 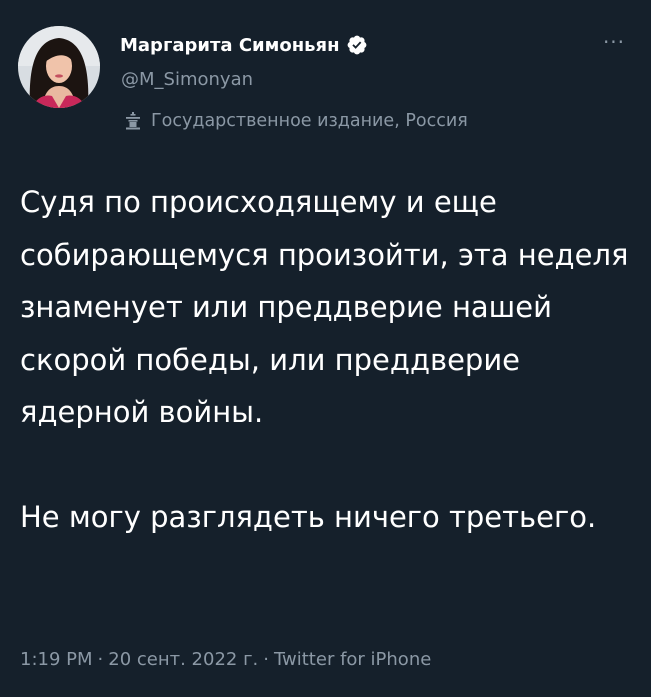 I want to click on tweet-time: 1:19 PM, so click(x=56, y=659).